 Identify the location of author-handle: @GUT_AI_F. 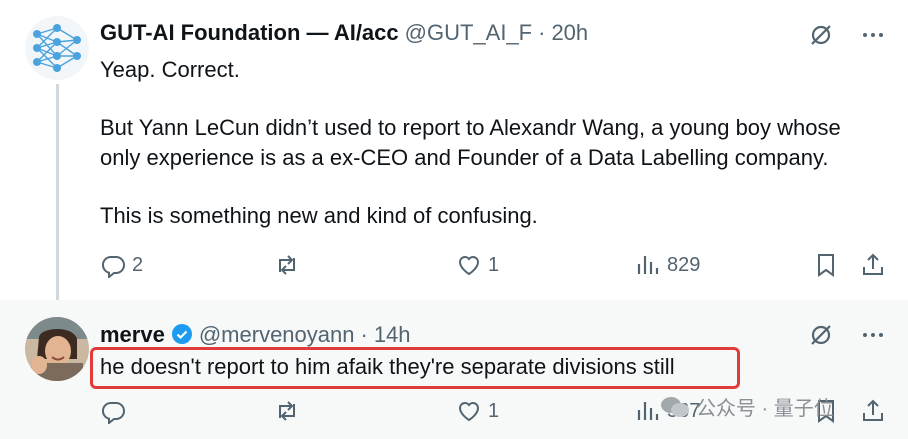
(468, 33).